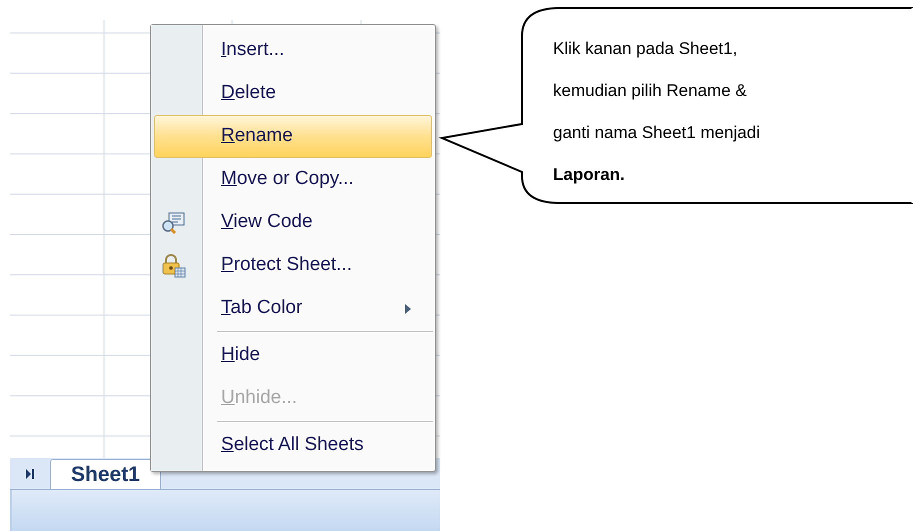 The height and width of the screenshot is (531, 913). Describe the element at coordinates (293, 308) in the screenshot. I see `menu-item: Tab Color` at that location.